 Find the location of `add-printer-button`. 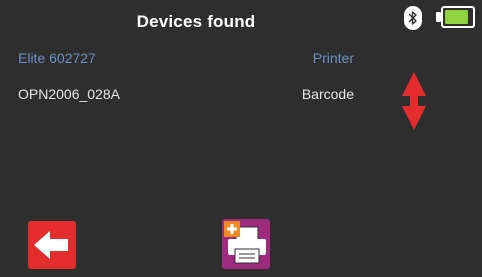

add-printer-button is located at coordinates (246, 244).